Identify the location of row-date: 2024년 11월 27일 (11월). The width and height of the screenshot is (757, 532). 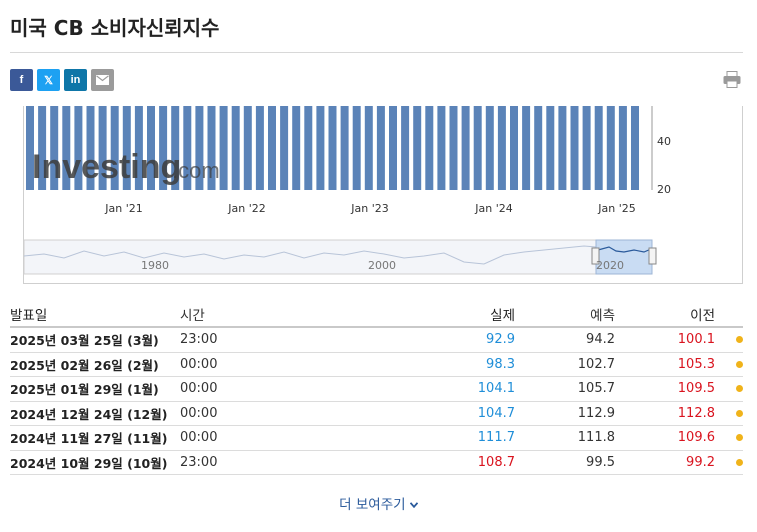
(89, 439).